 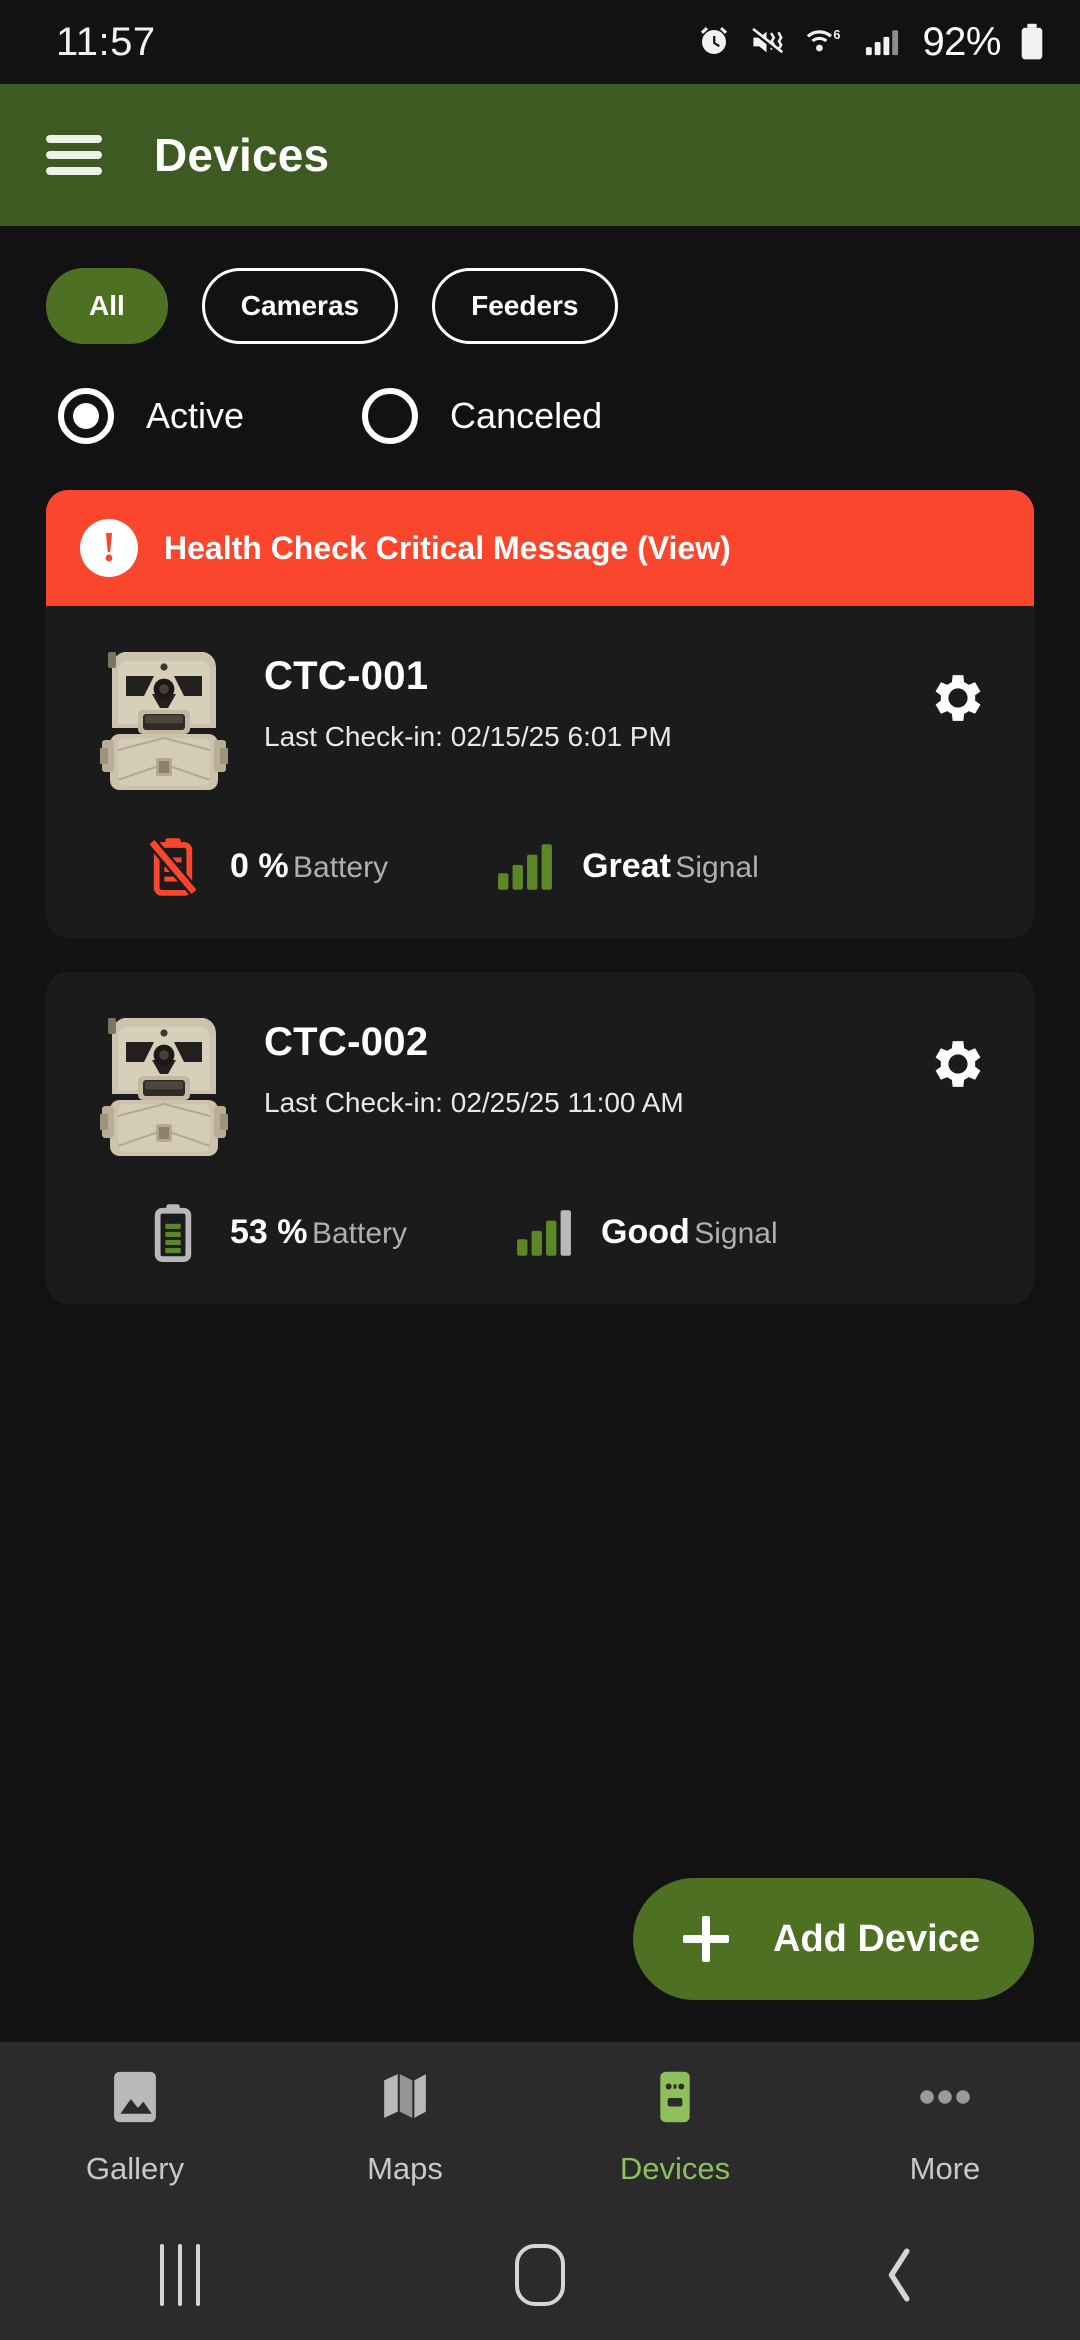 I want to click on radio-active-label: Active, so click(x=195, y=415).